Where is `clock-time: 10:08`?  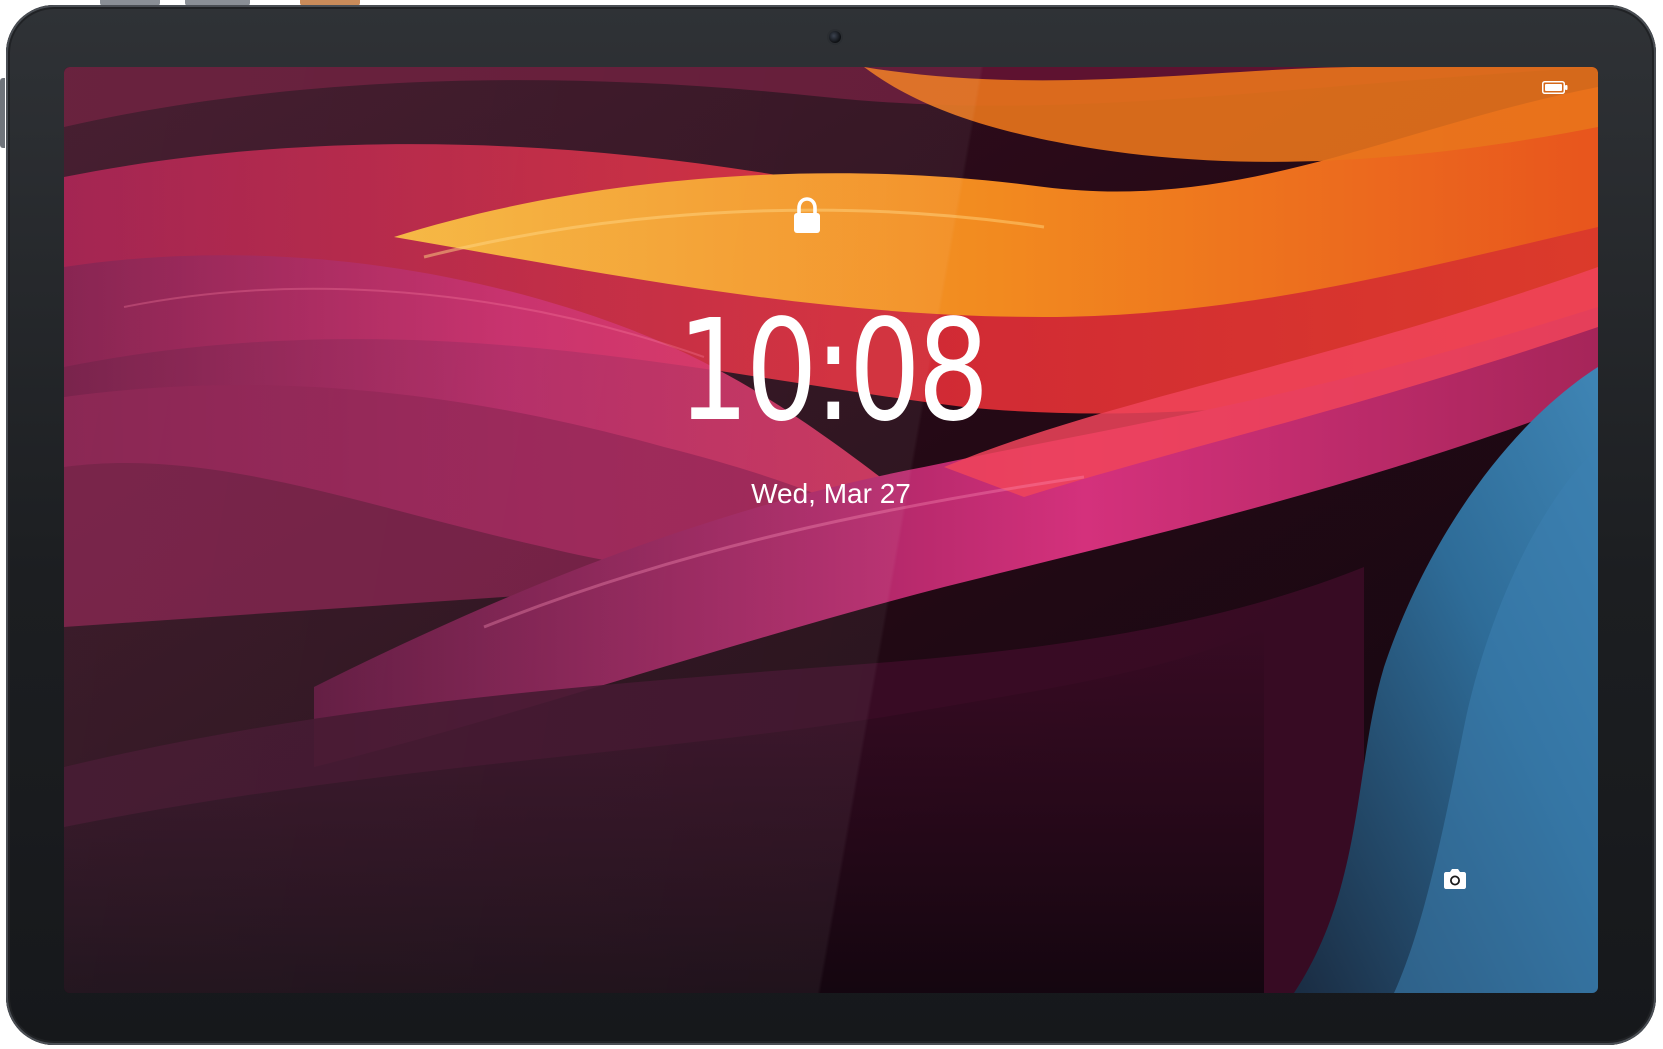
clock-time: 10:08 is located at coordinates (832, 371).